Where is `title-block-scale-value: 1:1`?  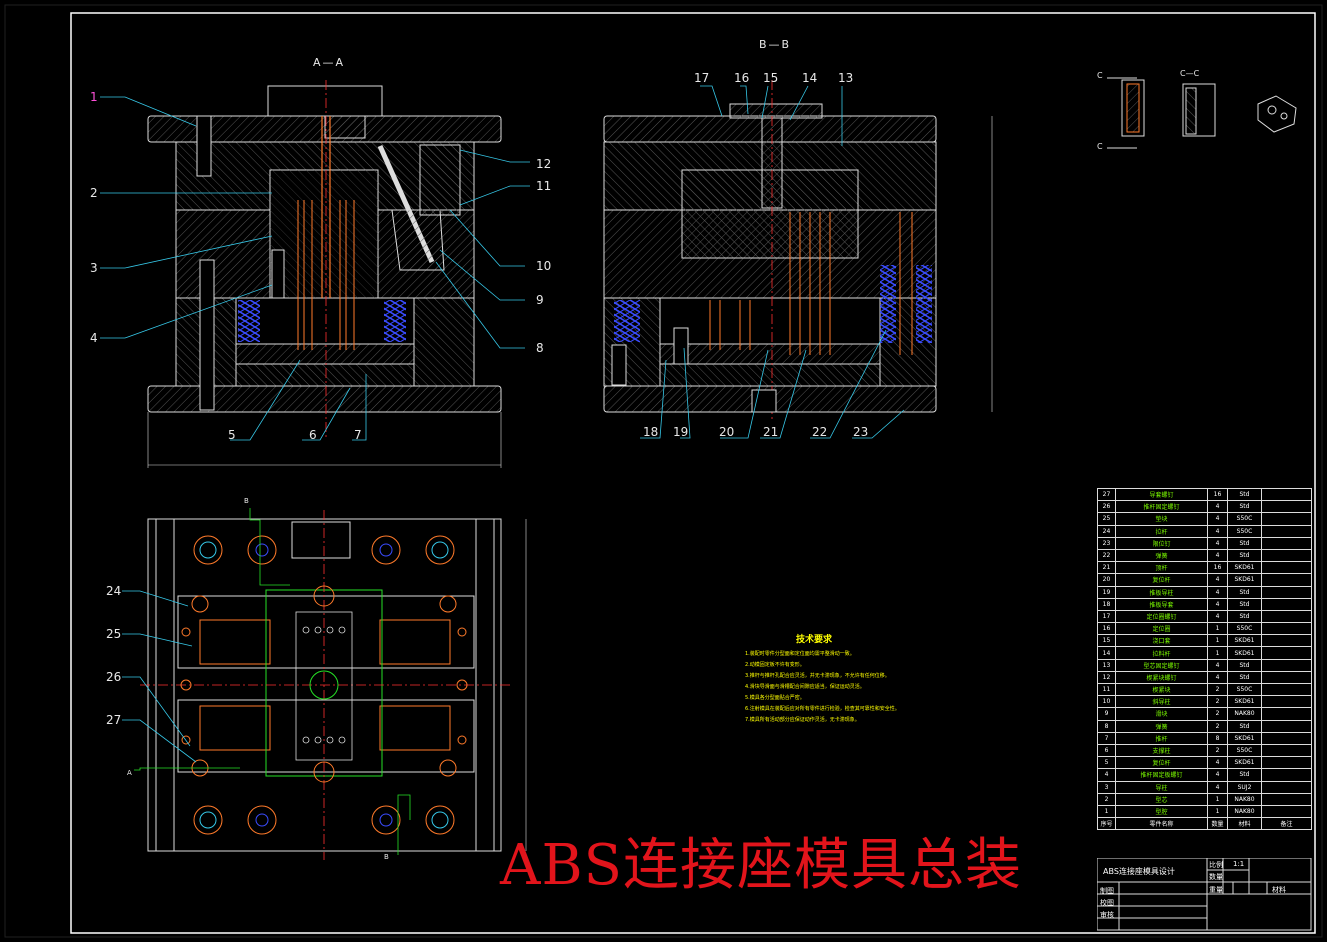 title-block-scale-value: 1:1 is located at coordinates (1239, 864).